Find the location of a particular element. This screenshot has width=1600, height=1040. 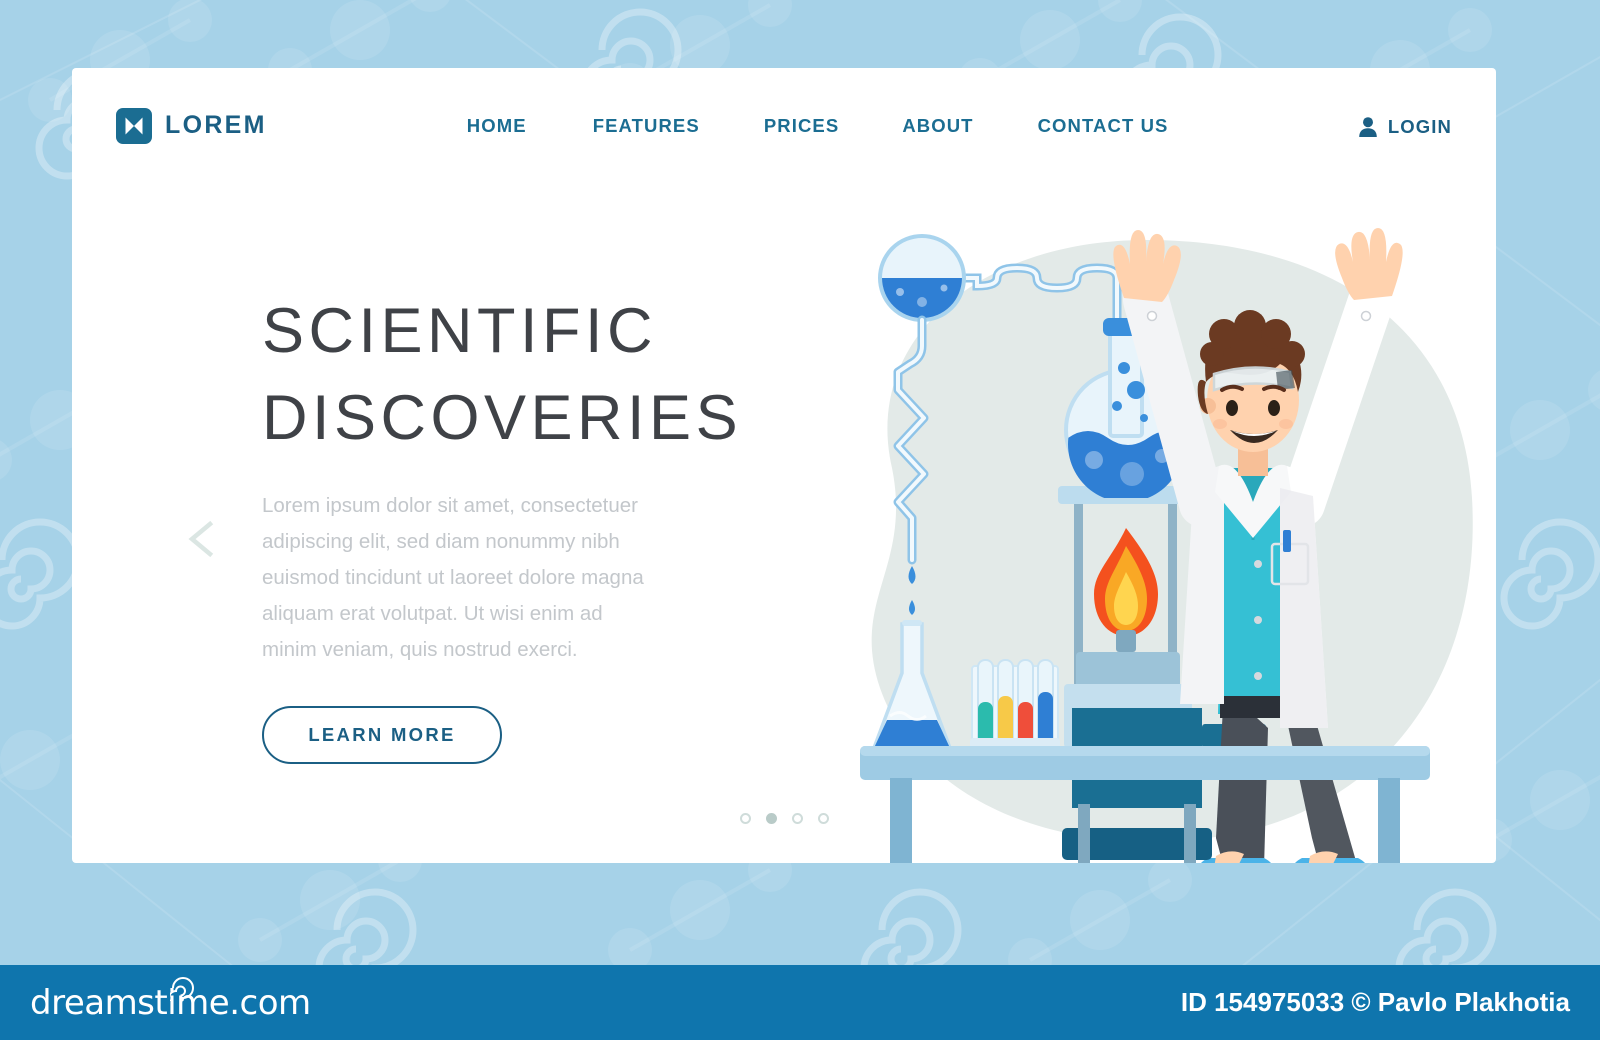

chair is located at coordinates (1137, 785).